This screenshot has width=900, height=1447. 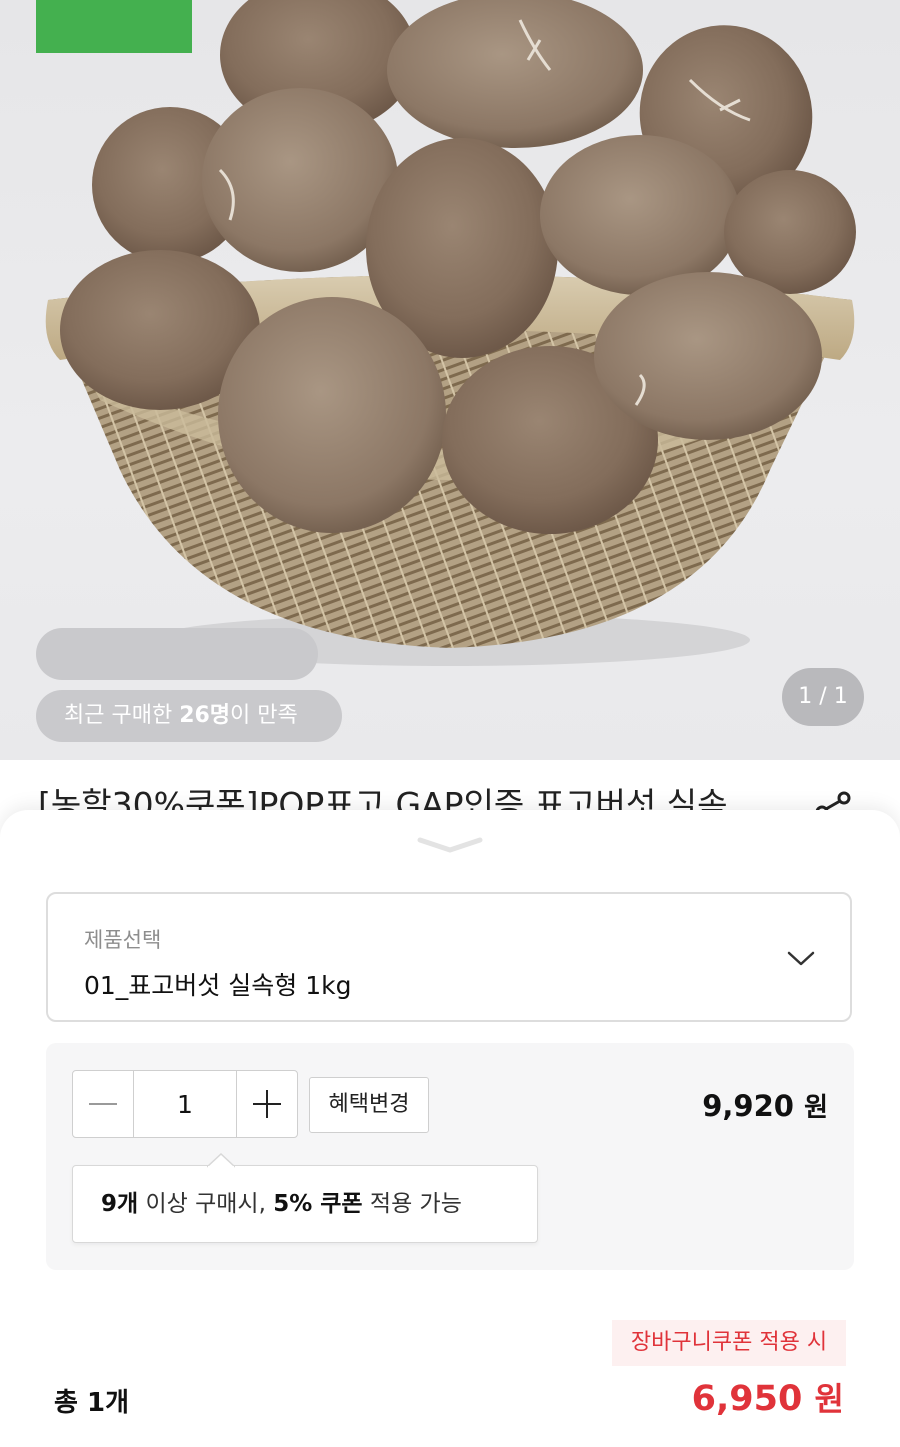 What do you see at coordinates (369, 1105) in the screenshot?
I see `change-benefit-button: 혜택변경` at bounding box center [369, 1105].